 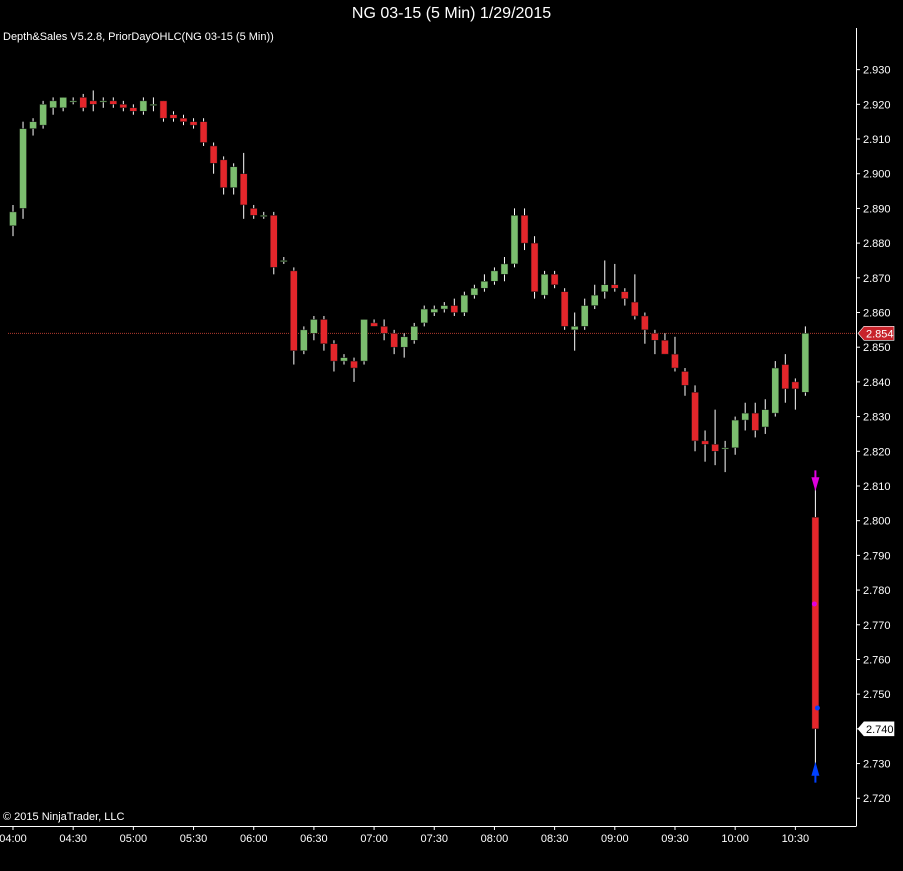 I want to click on vwap-dot, so click(x=814, y=604).